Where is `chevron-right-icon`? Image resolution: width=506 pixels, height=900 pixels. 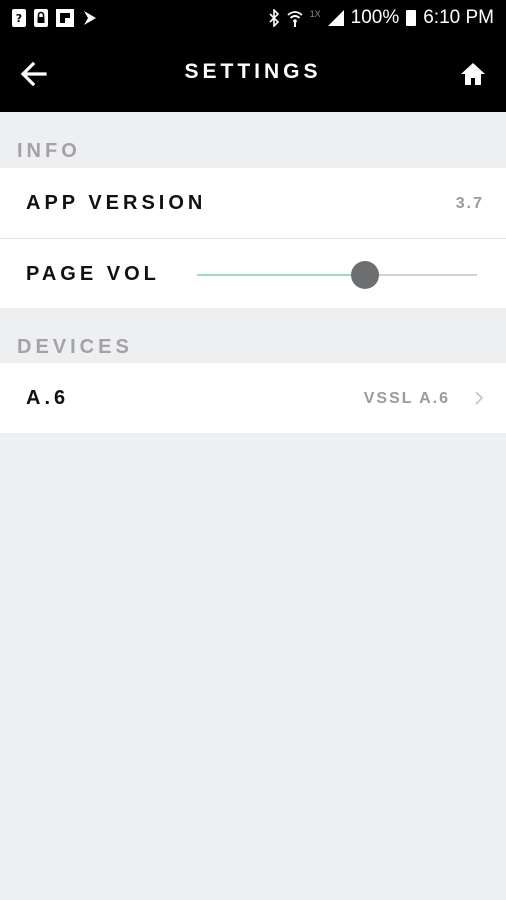 chevron-right-icon is located at coordinates (479, 398).